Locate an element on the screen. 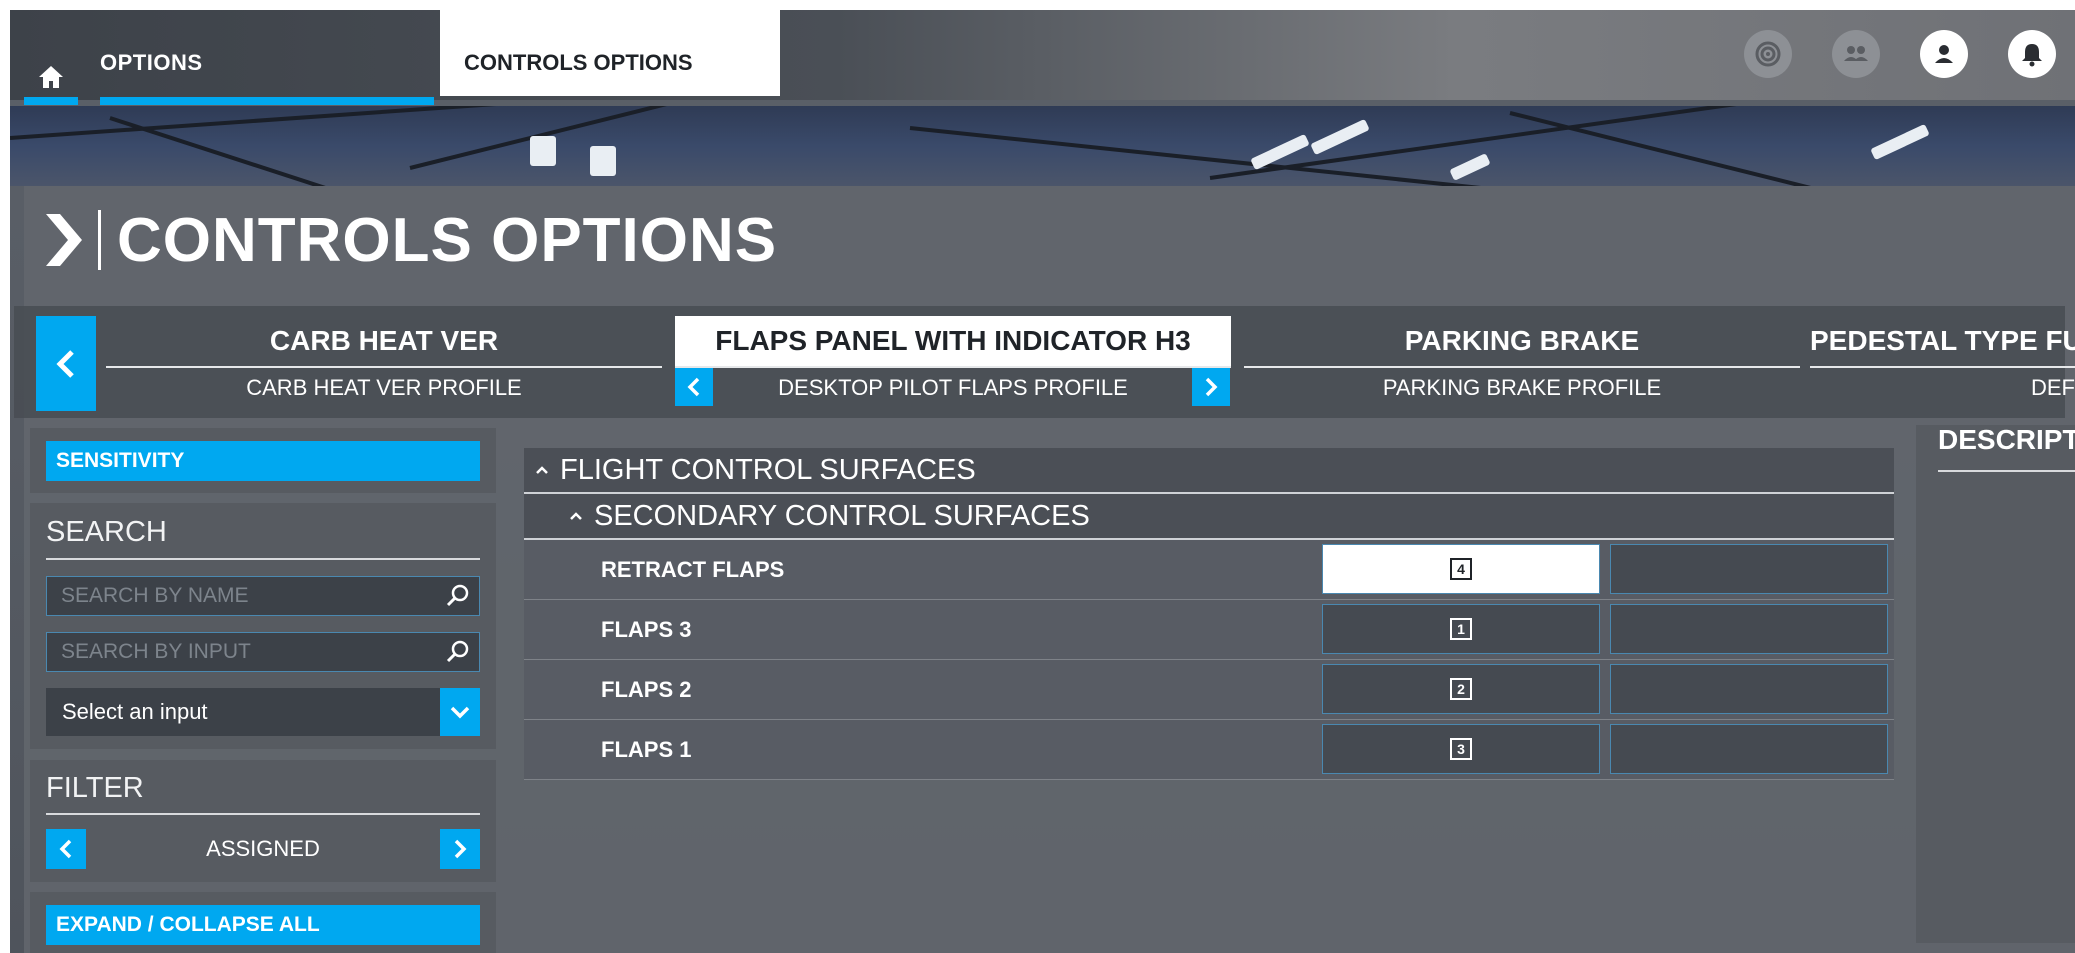 The image size is (2075, 953). friends-button is located at coordinates (1856, 54).